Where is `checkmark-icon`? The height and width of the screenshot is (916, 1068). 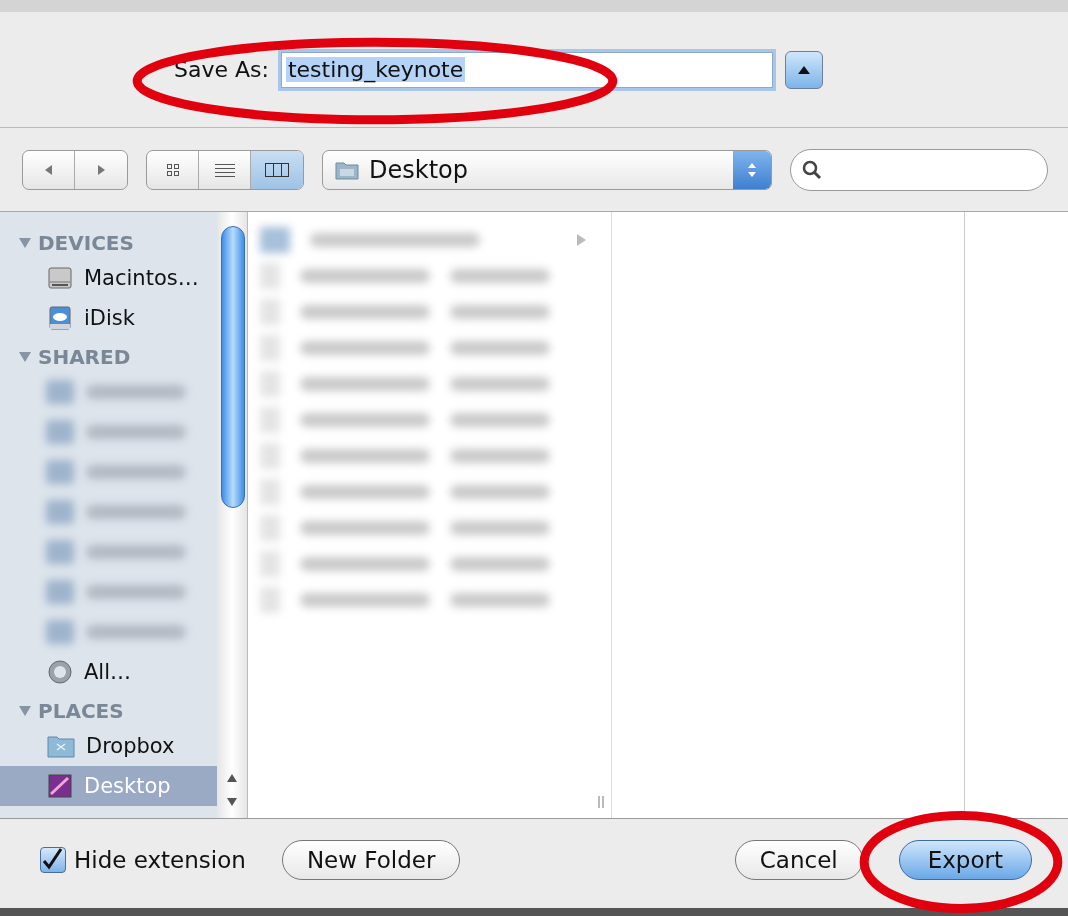
checkmark-icon is located at coordinates (52, 859).